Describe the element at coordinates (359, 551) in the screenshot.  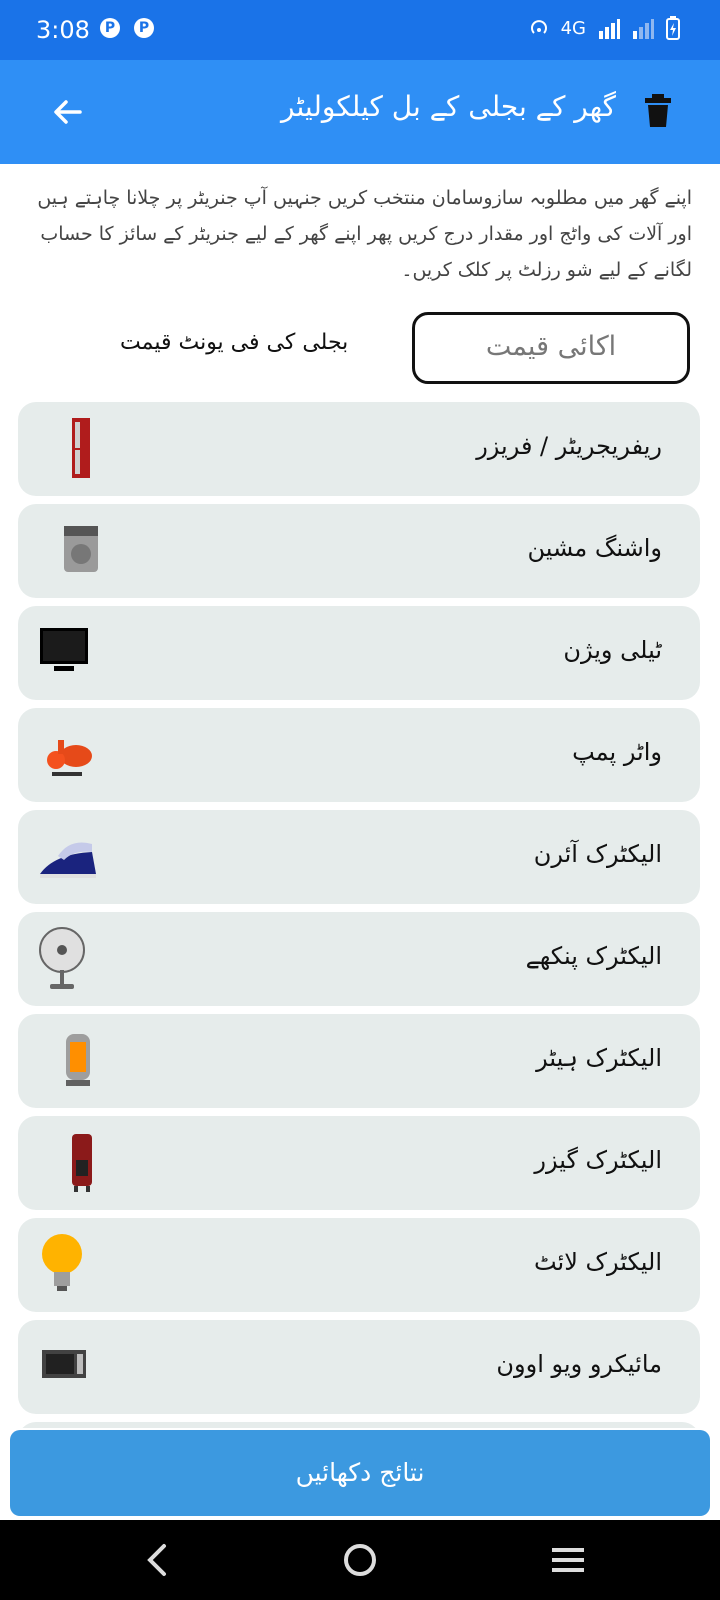
I see `appliance-item-washing-machine: واشنگ مشین` at that location.